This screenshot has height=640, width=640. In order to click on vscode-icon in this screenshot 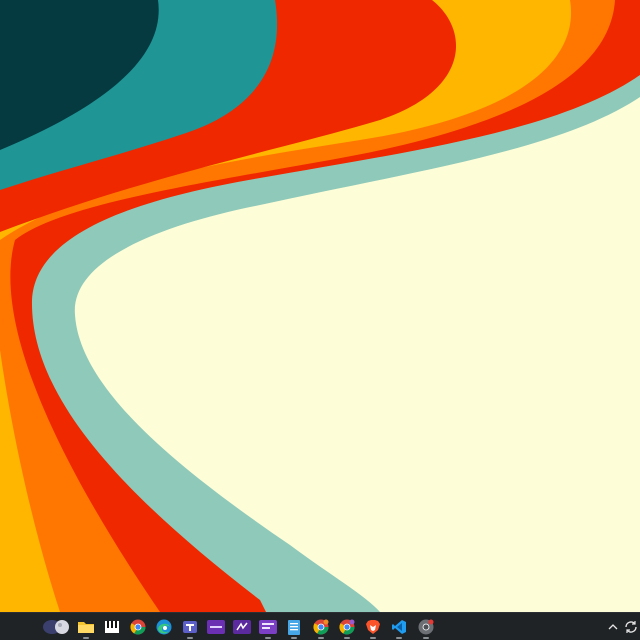, I will do `click(399, 627)`.